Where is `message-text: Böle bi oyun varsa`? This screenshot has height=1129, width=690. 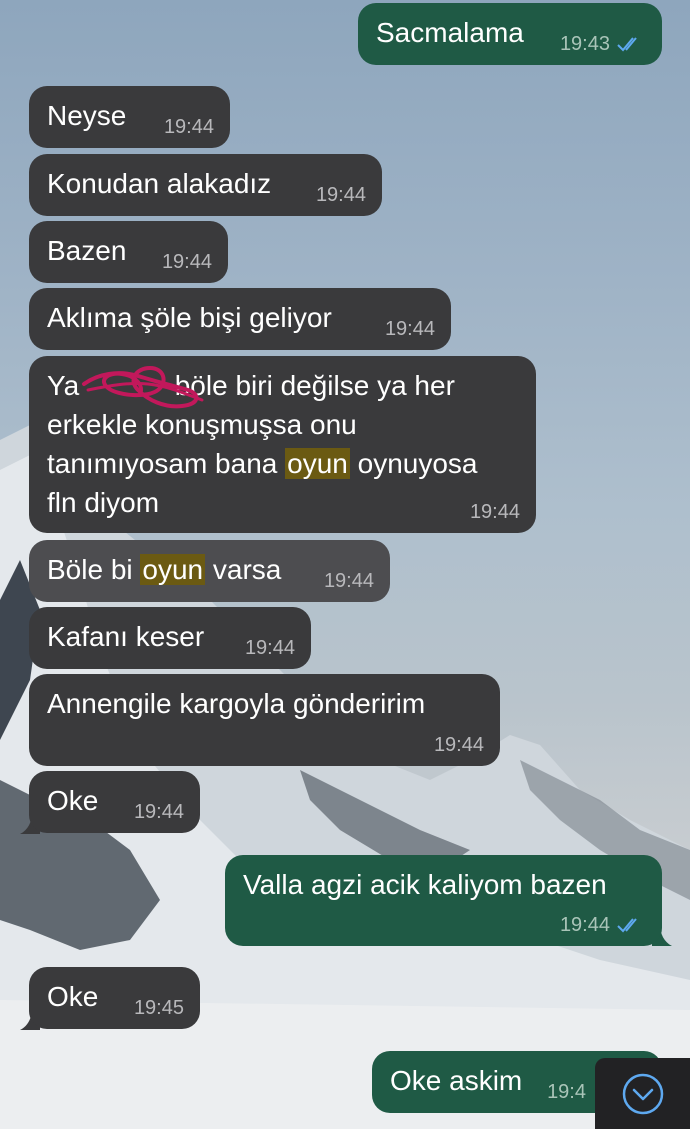 message-text: Böle bi oyun varsa is located at coordinates (164, 569).